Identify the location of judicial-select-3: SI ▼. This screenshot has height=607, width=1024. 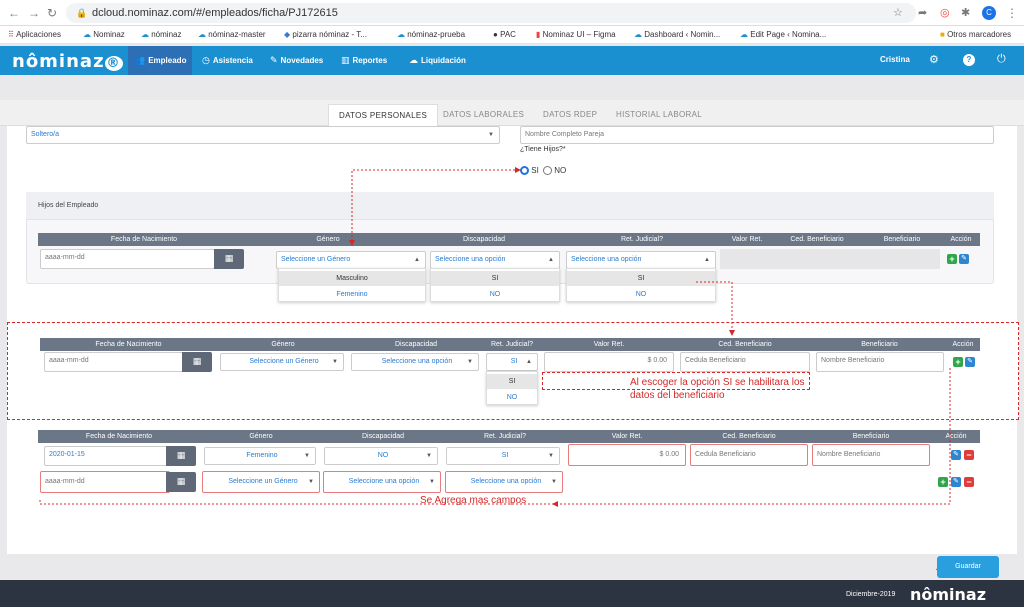
(503, 456).